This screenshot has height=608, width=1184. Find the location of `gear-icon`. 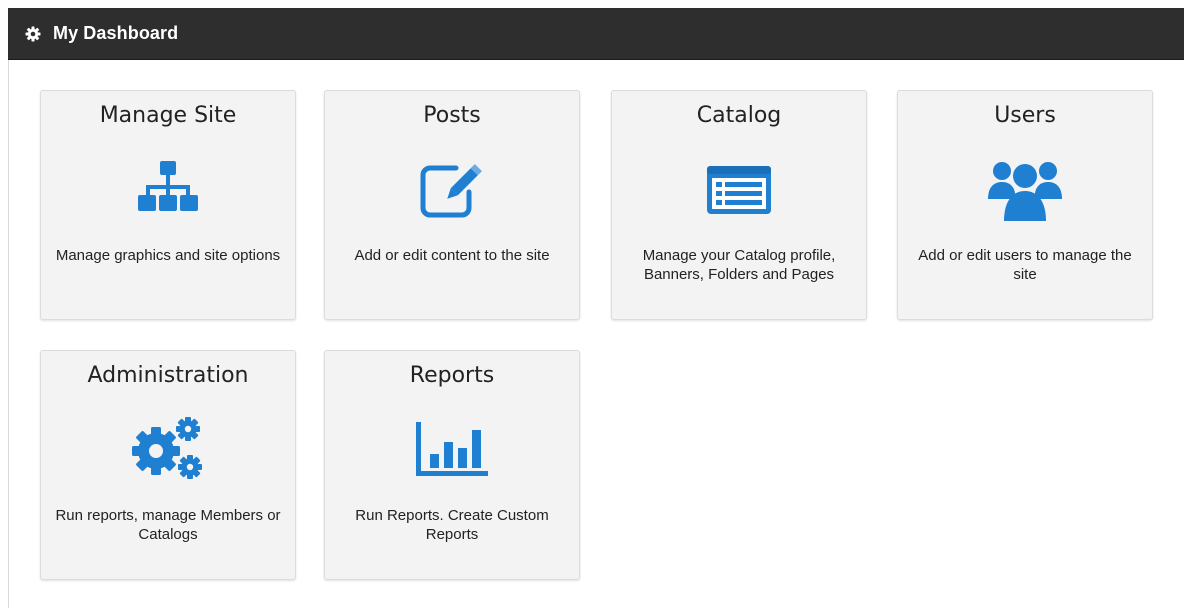

gear-icon is located at coordinates (33, 34).